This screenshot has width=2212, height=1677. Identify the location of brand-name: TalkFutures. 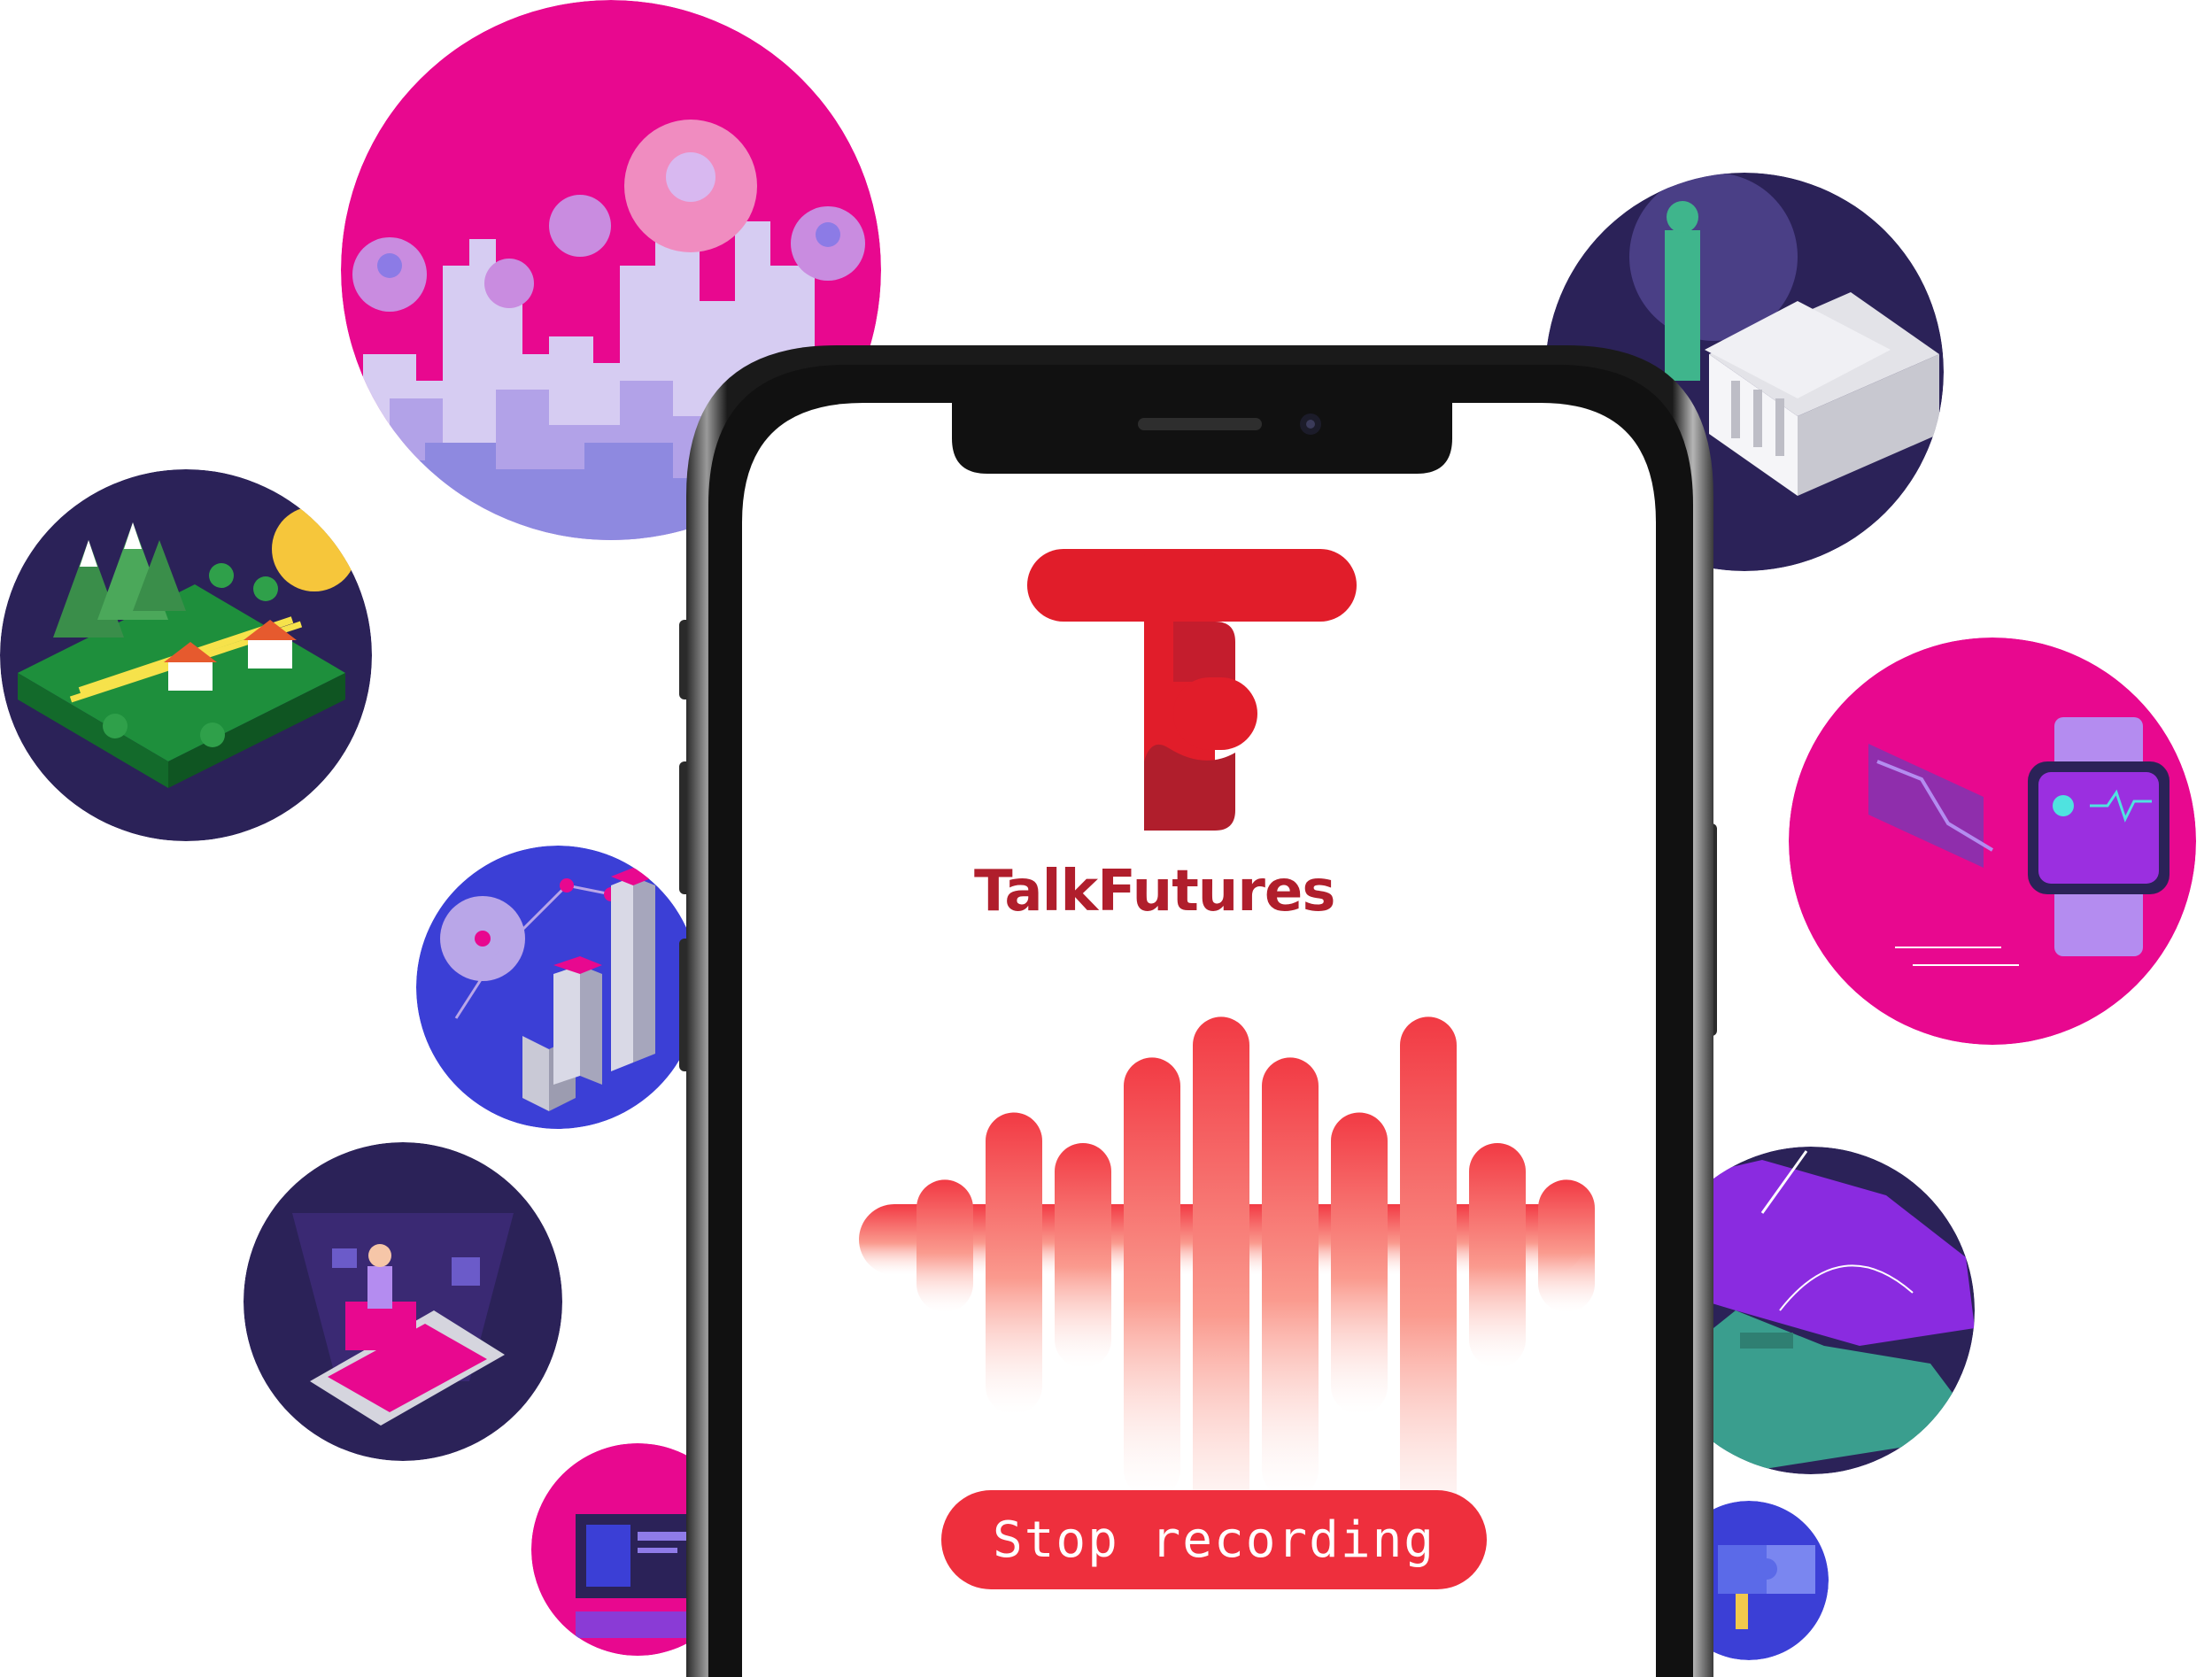
(1154, 891).